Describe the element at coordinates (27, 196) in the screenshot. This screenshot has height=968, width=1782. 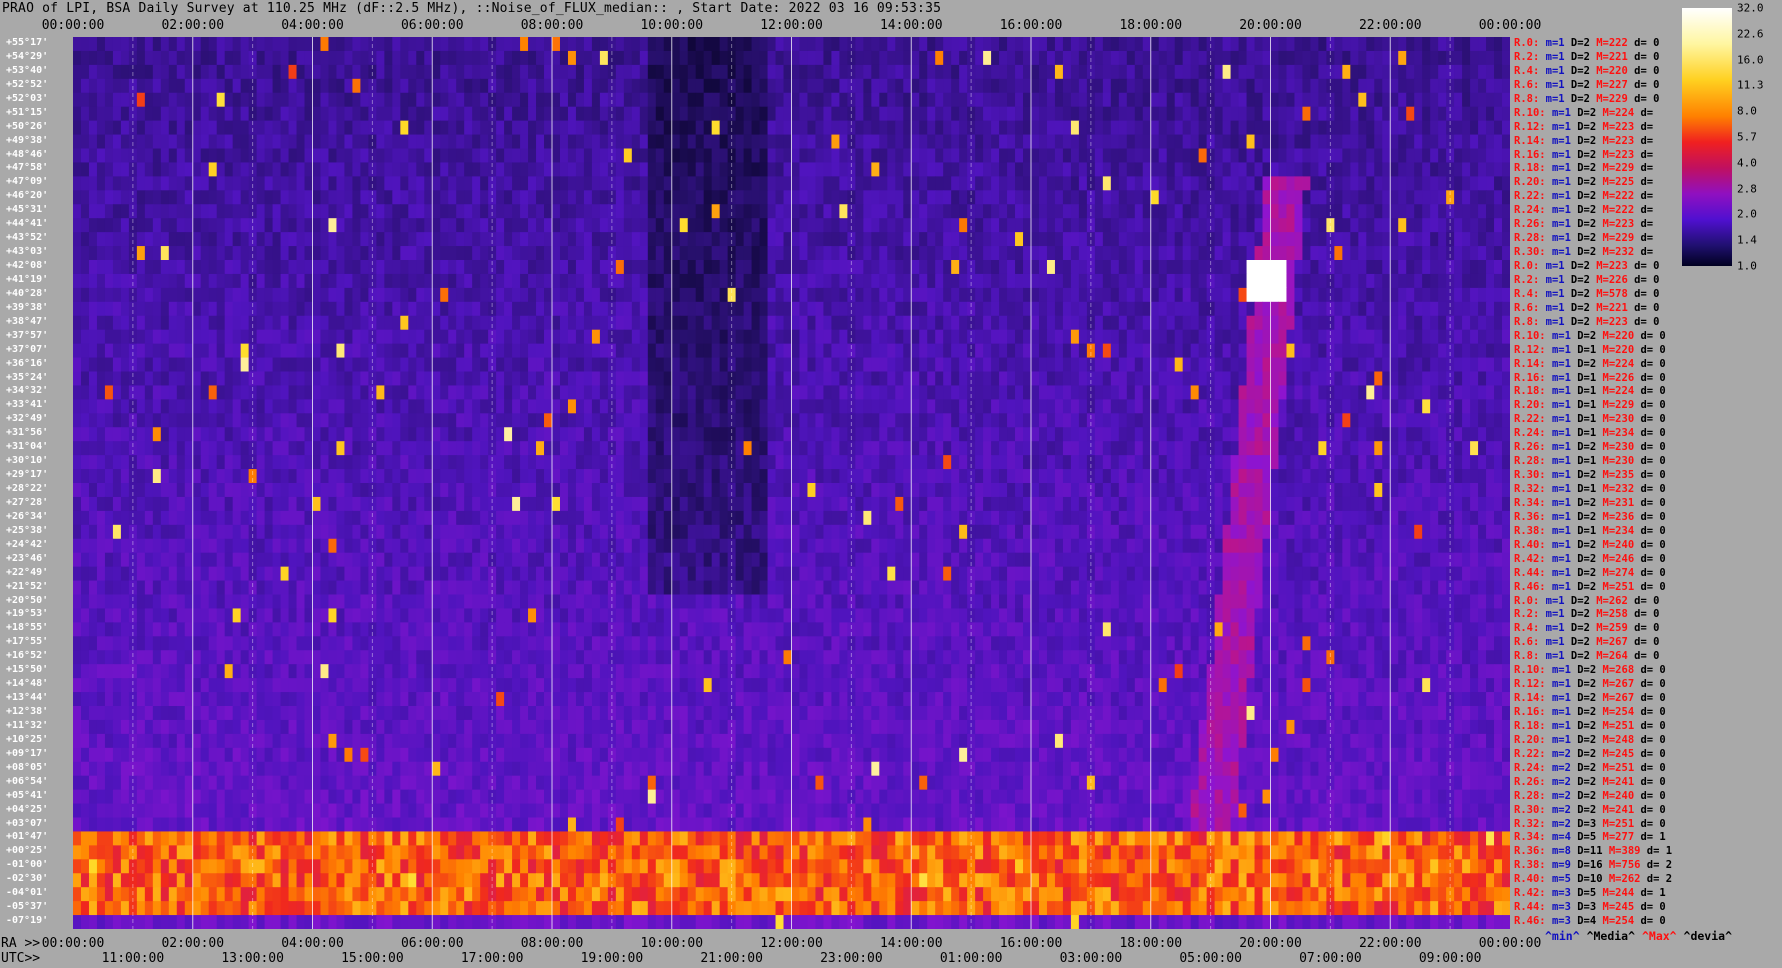
I see `declination-label: +46°20'` at that location.